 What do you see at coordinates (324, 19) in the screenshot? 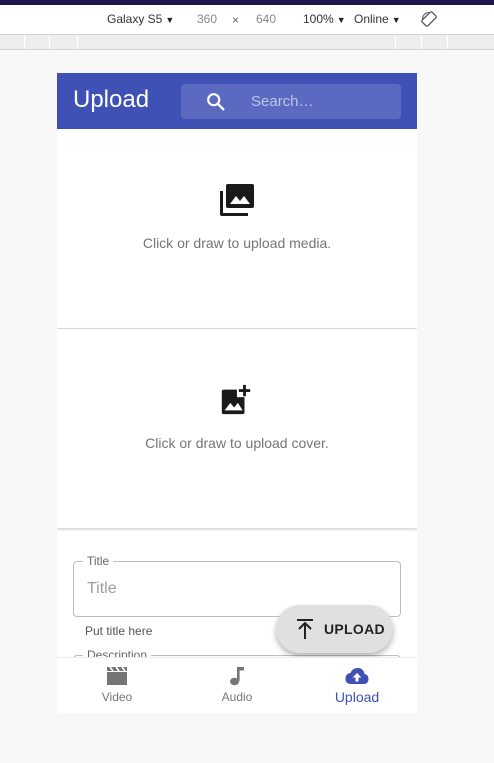
I see `zoom-select: 100% ▼` at bounding box center [324, 19].